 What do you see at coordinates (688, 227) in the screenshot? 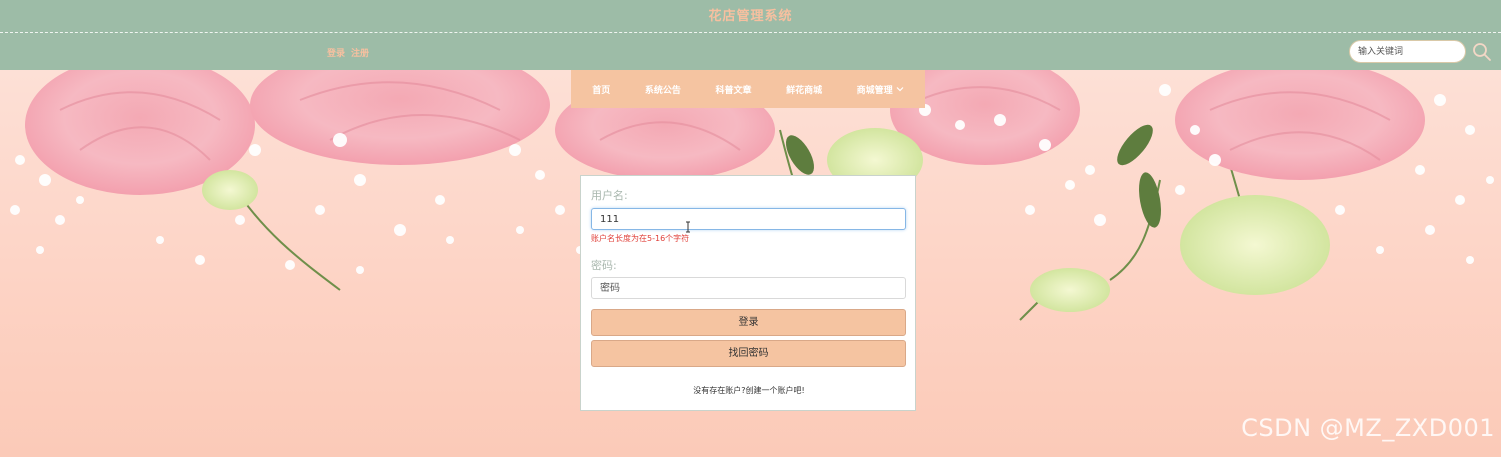
I see `text-cursor-icon` at bounding box center [688, 227].